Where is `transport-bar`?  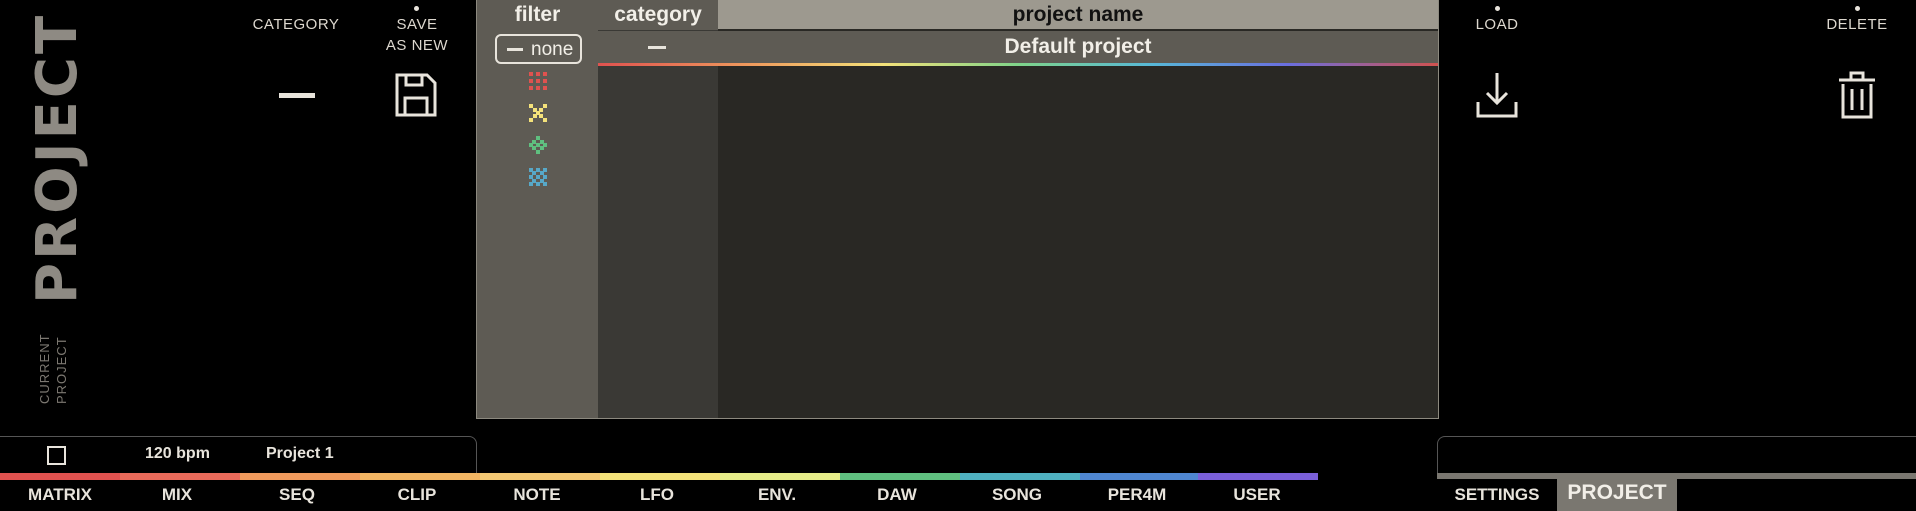 transport-bar is located at coordinates (238, 456).